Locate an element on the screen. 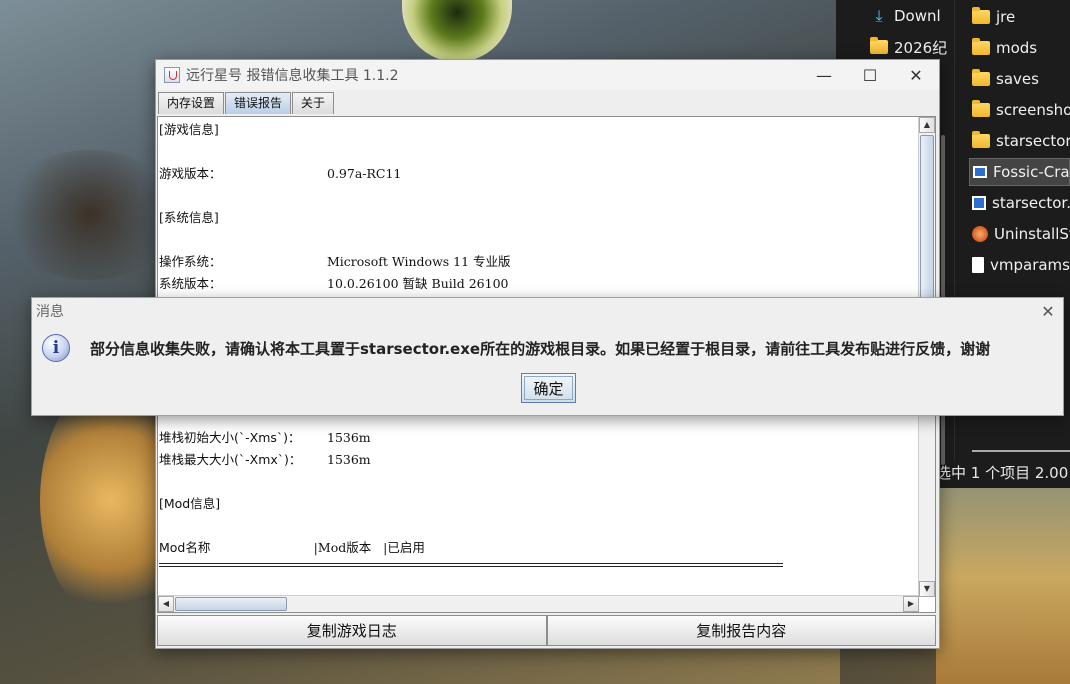  action-buttons: 复制游戏日志 复制报告内容 is located at coordinates (546, 630).